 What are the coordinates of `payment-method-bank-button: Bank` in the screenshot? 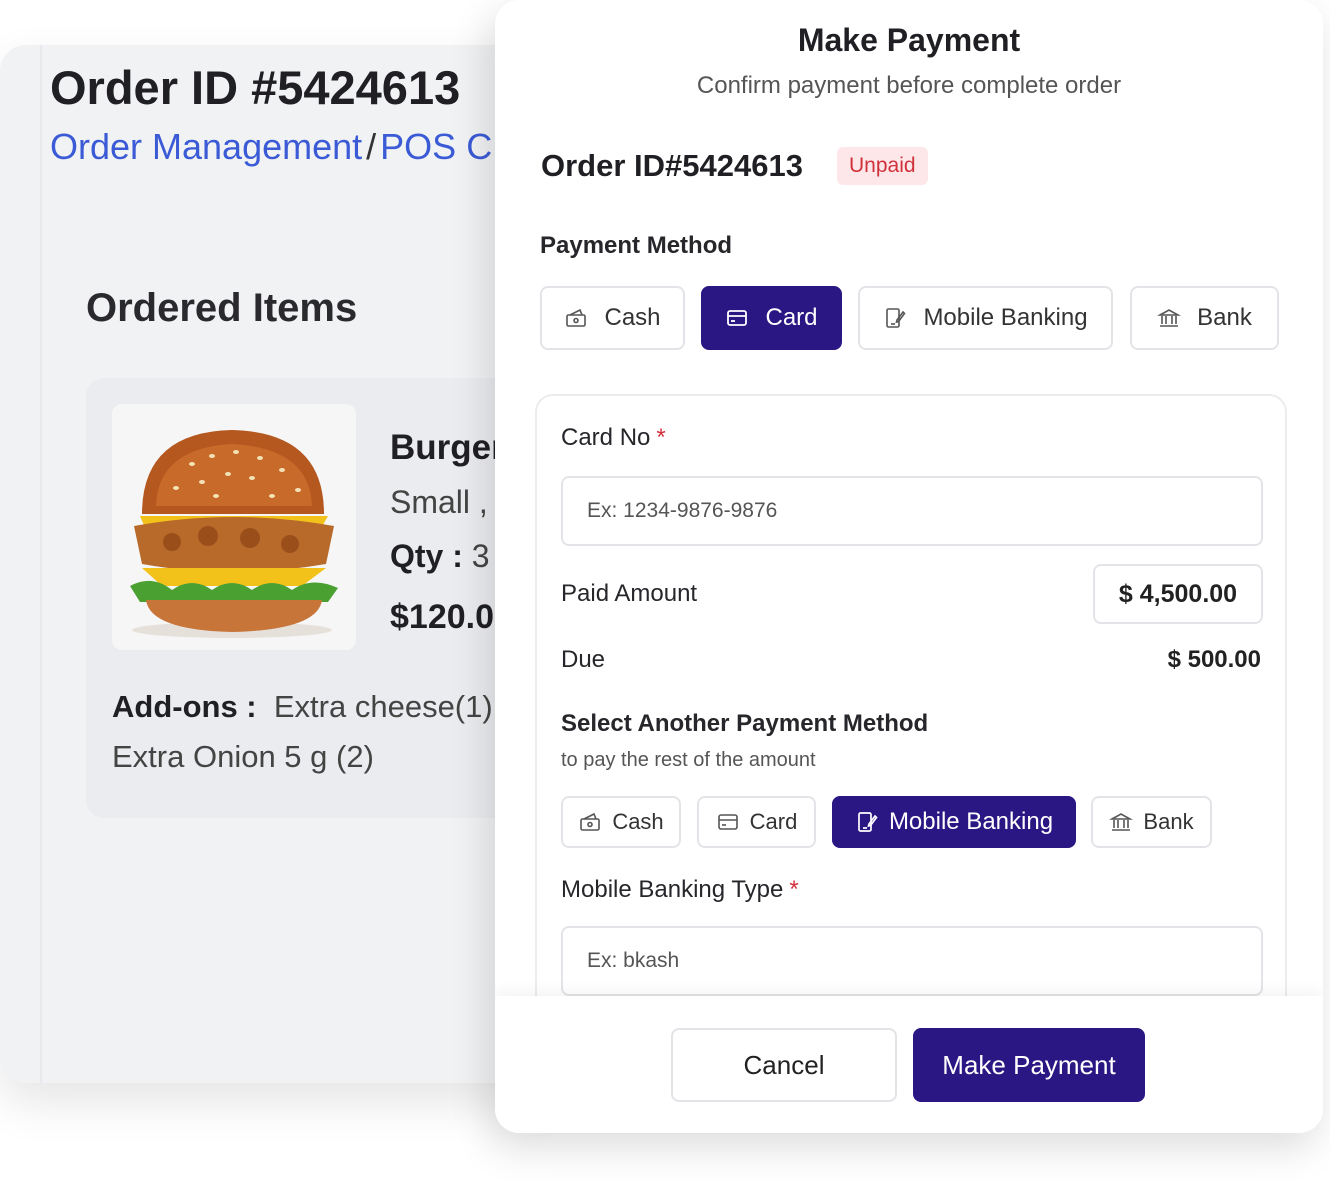 It's located at (1204, 318).